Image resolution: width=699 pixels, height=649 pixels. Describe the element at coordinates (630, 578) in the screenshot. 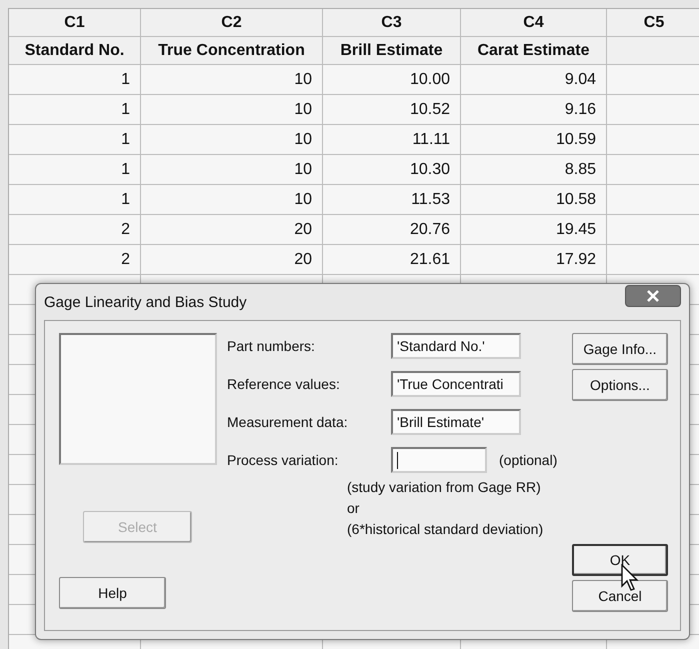

I see `mouse-pointer-icon` at that location.